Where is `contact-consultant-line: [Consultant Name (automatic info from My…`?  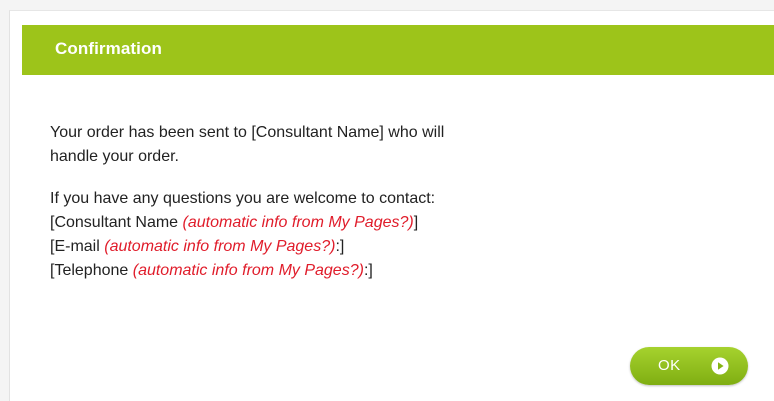
contact-consultant-line: [Consultant Name (automatic info from My… is located at coordinates (370, 223).